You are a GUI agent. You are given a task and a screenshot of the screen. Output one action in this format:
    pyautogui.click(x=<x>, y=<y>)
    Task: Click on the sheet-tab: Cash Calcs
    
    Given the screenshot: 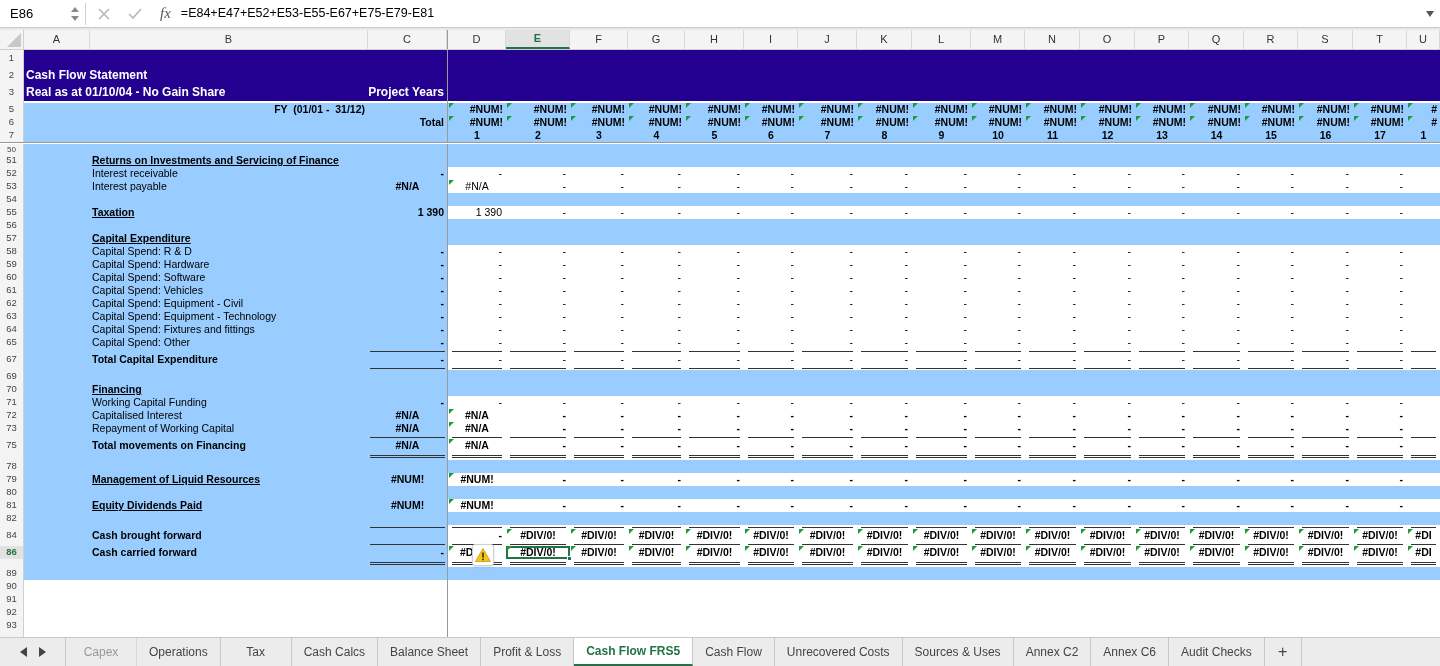 What is the action you would take?
    pyautogui.click(x=335, y=652)
    